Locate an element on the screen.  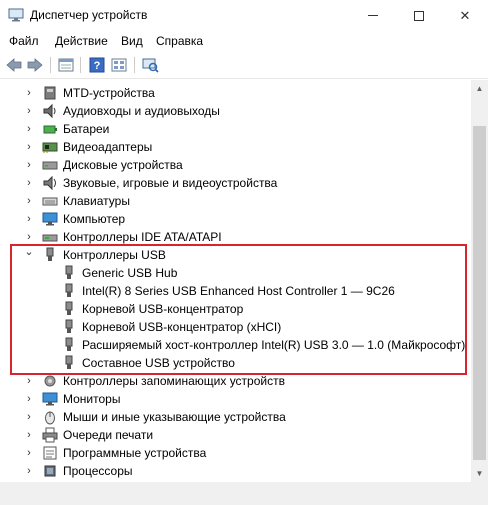
forward-arrow-icon is located at coordinates (35, 65).